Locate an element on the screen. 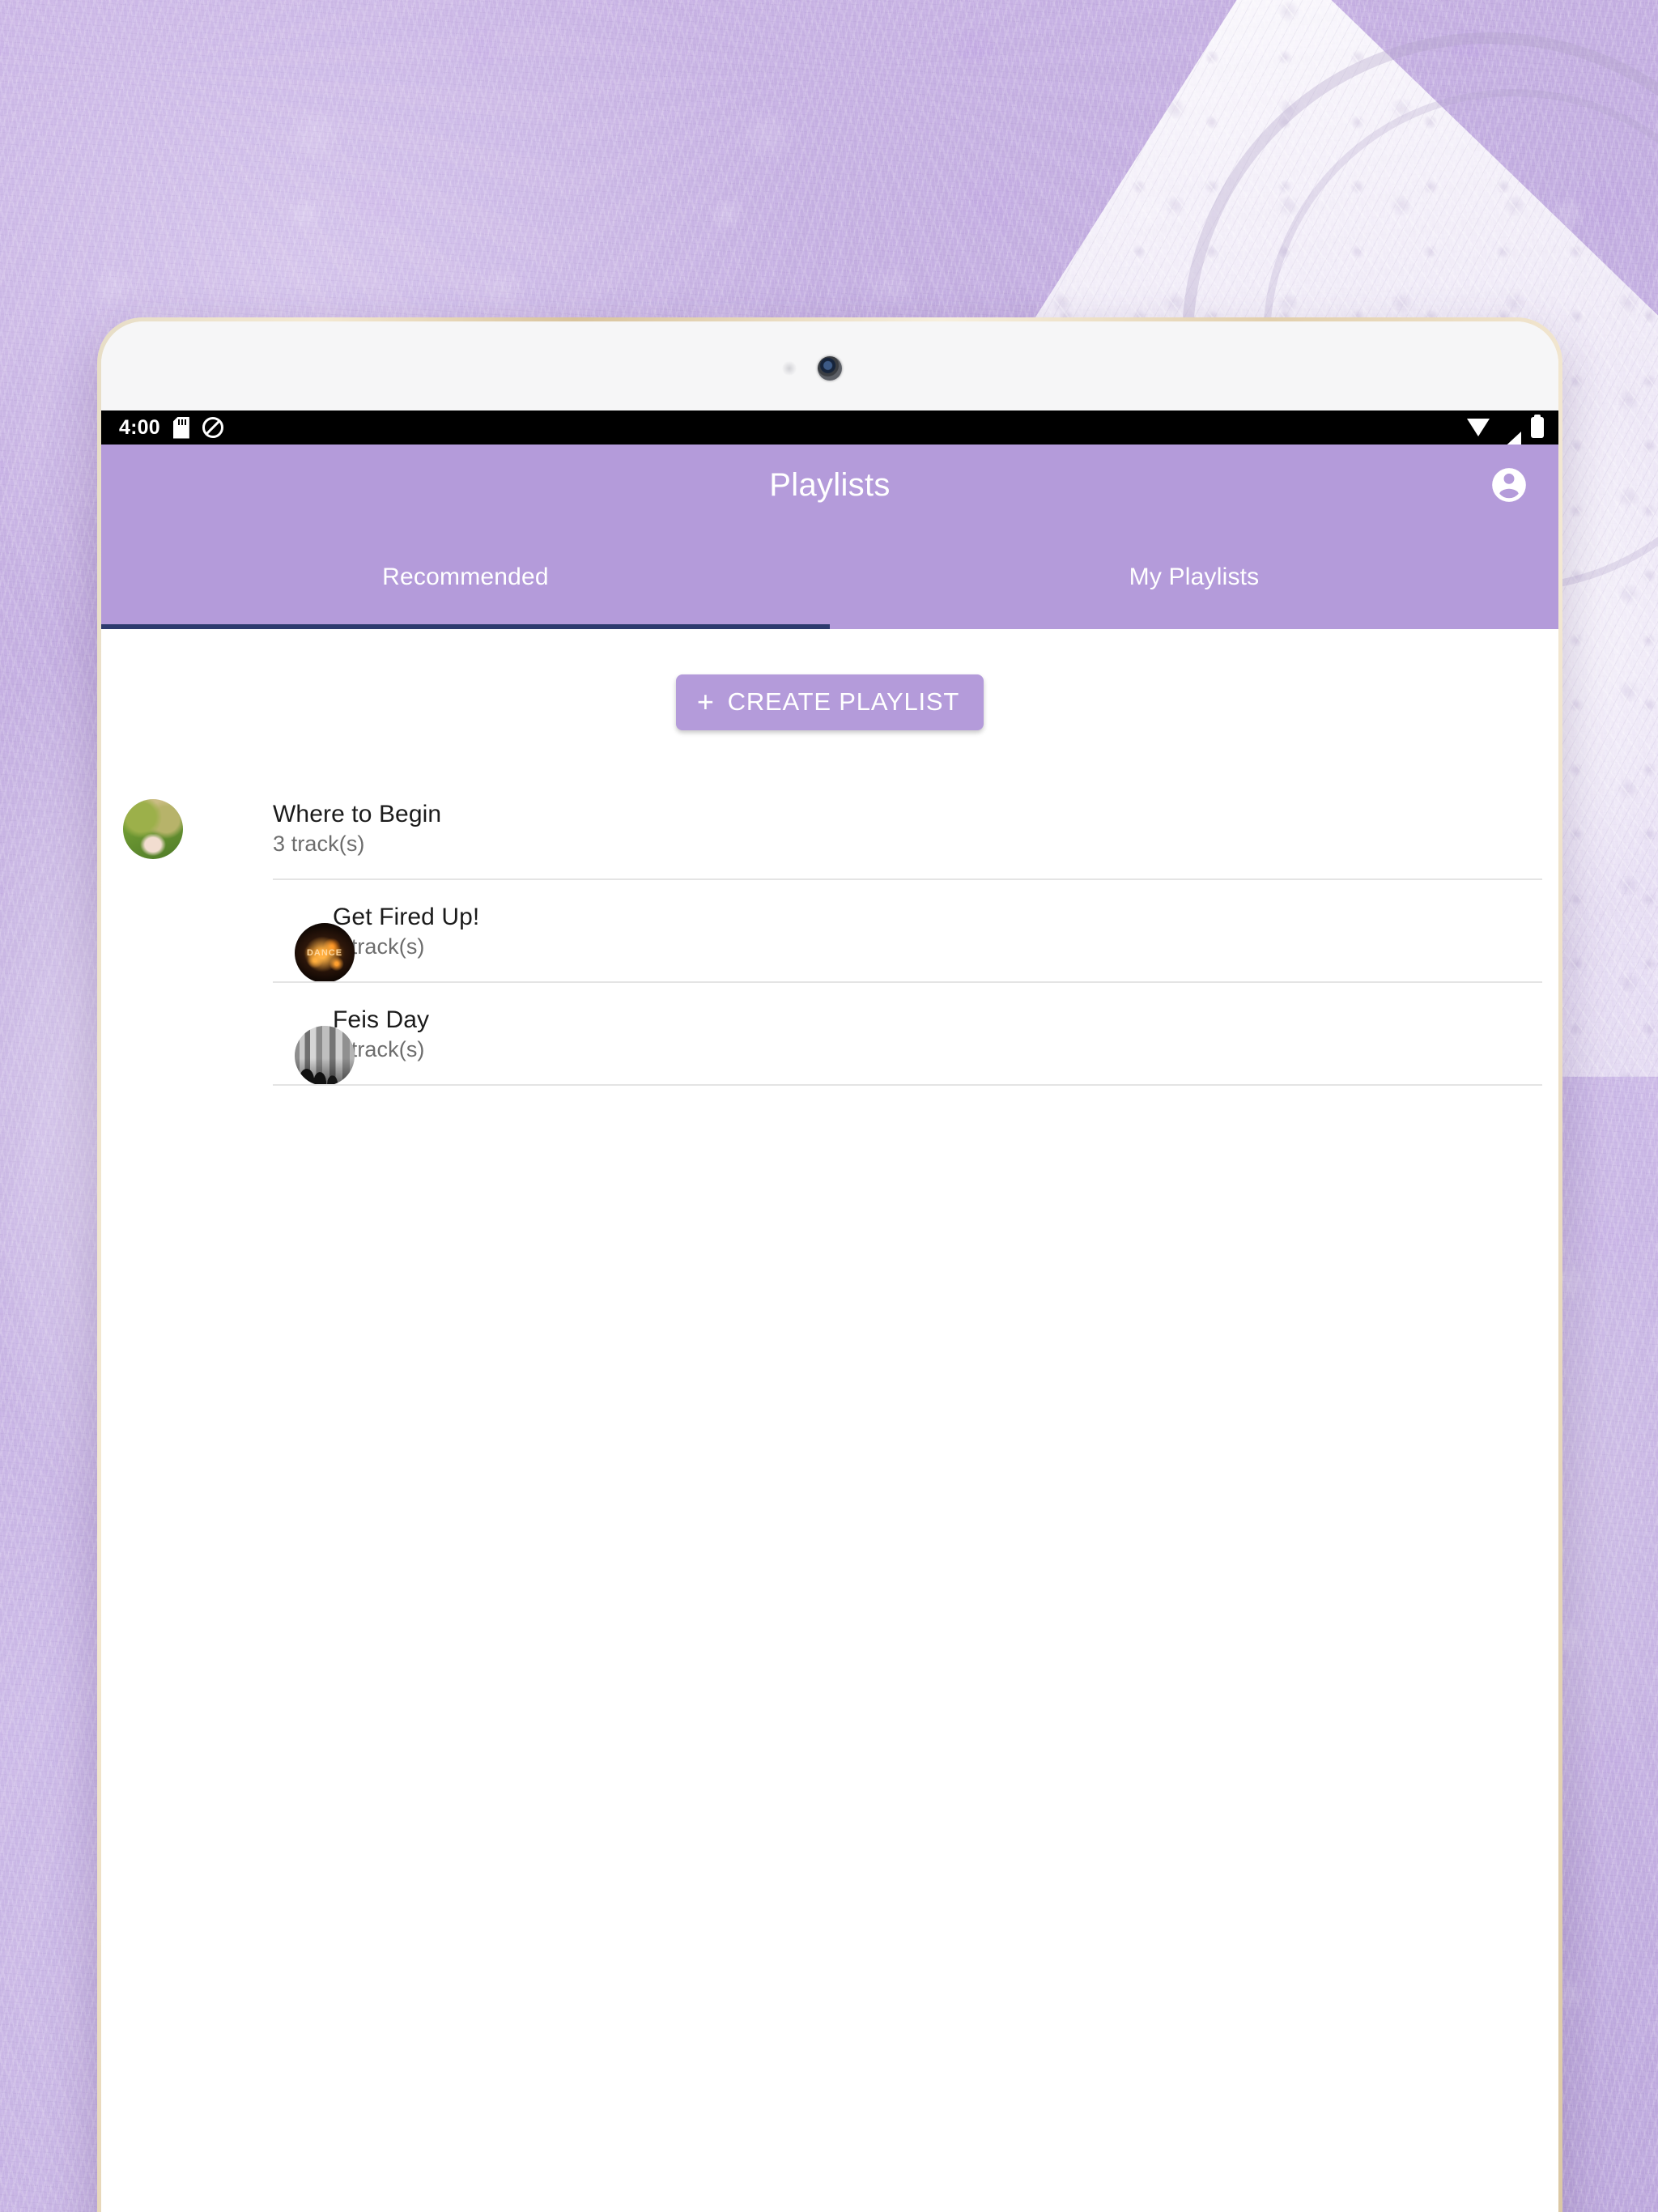 This screenshot has height=2212, width=1658. playlist-text: Where to Begin 3 track(s) is located at coordinates (357, 829).